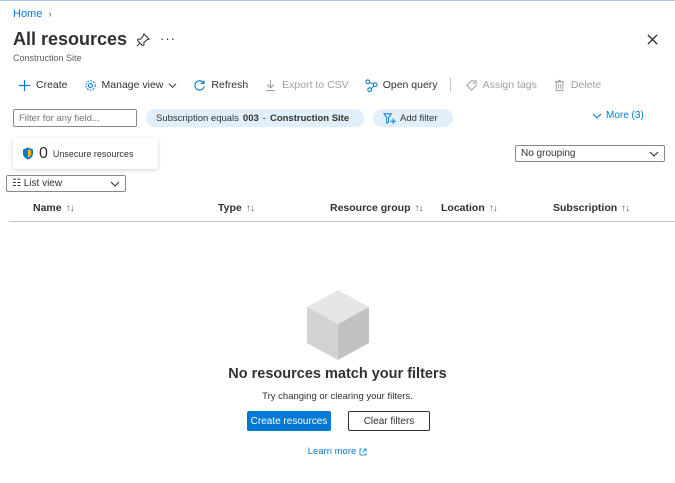 The width and height of the screenshot is (675, 483). I want to click on unsecure-label: Unsecure resources, so click(93, 153).